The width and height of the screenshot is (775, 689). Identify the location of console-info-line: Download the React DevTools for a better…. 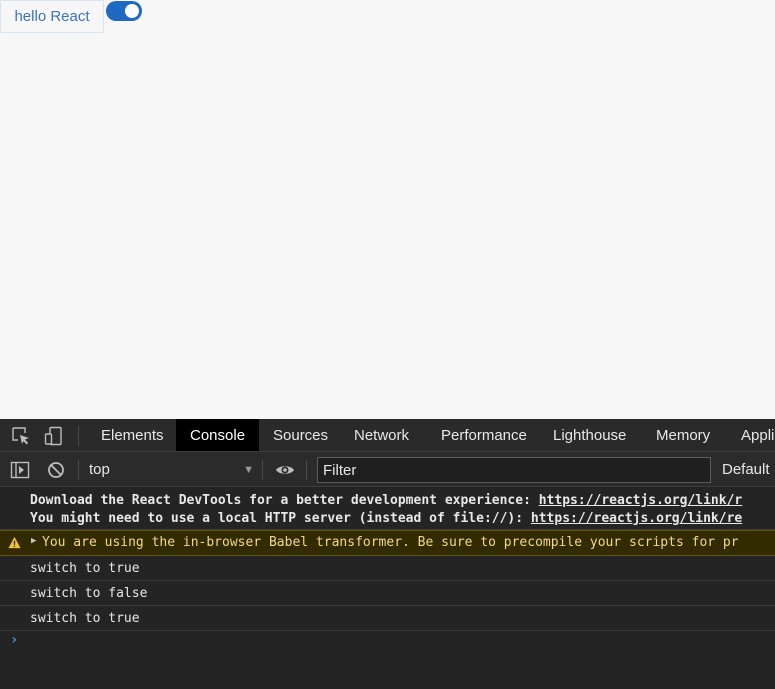
(386, 500).